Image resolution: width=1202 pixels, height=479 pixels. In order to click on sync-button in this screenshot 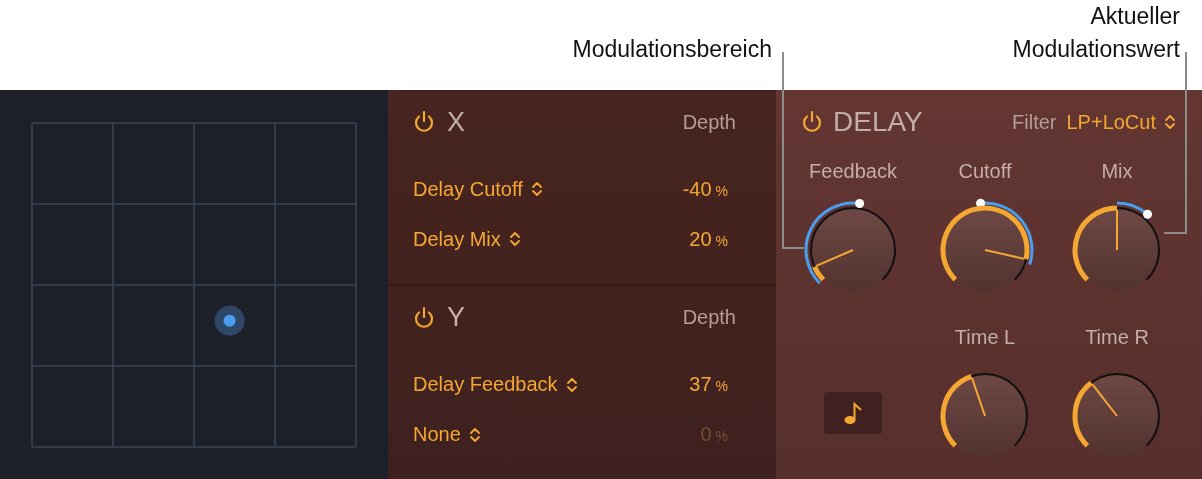, I will do `click(853, 413)`.